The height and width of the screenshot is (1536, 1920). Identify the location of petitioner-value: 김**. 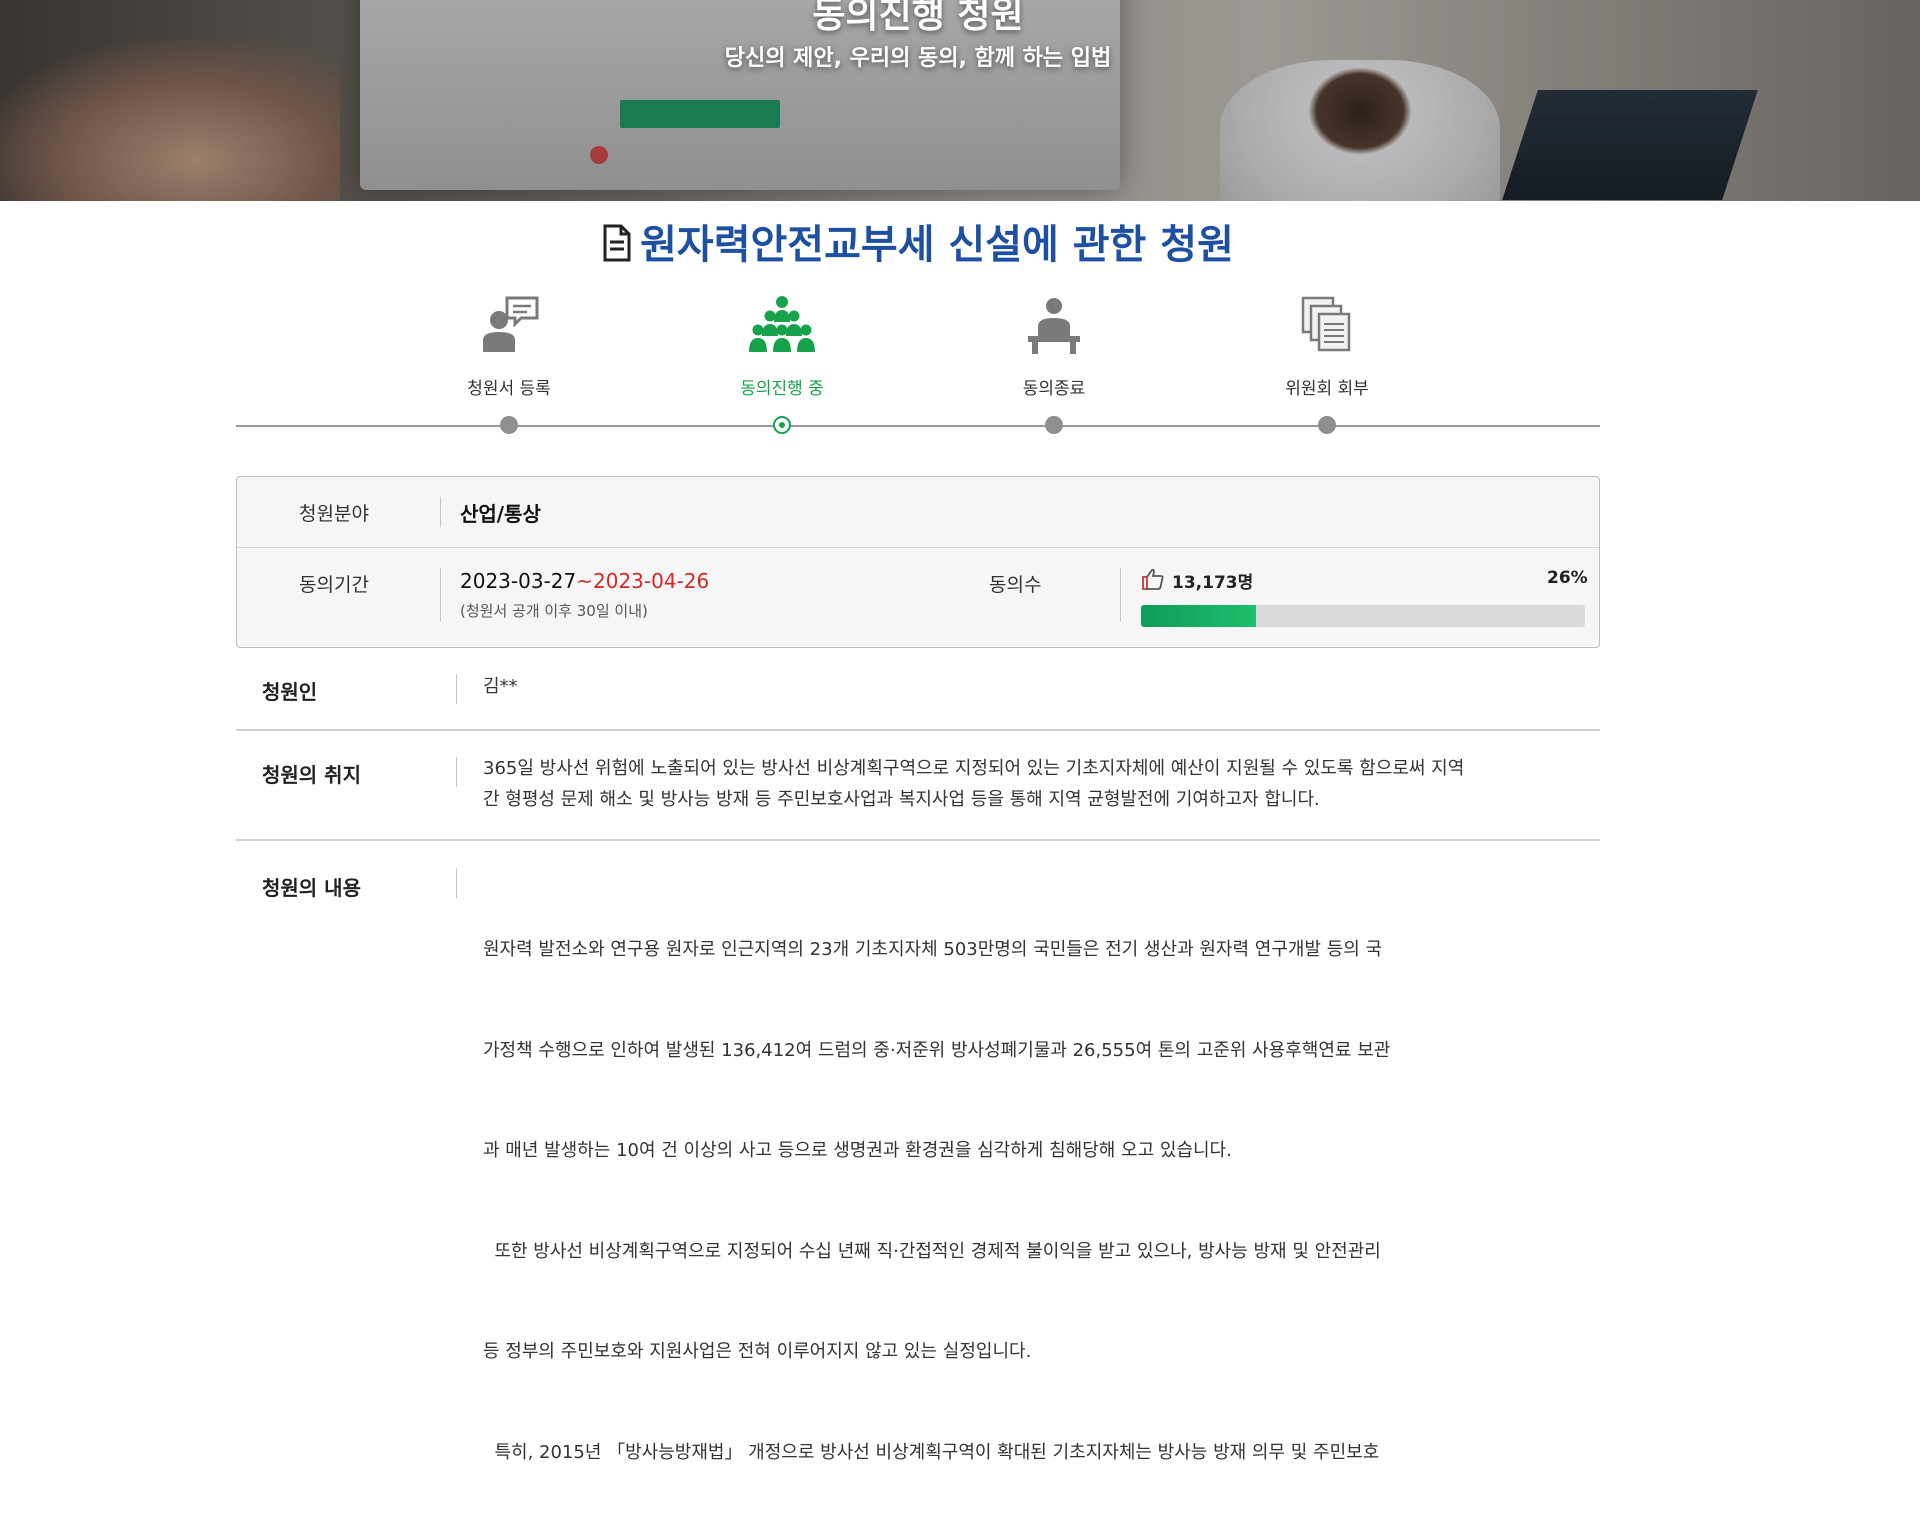
(500, 686).